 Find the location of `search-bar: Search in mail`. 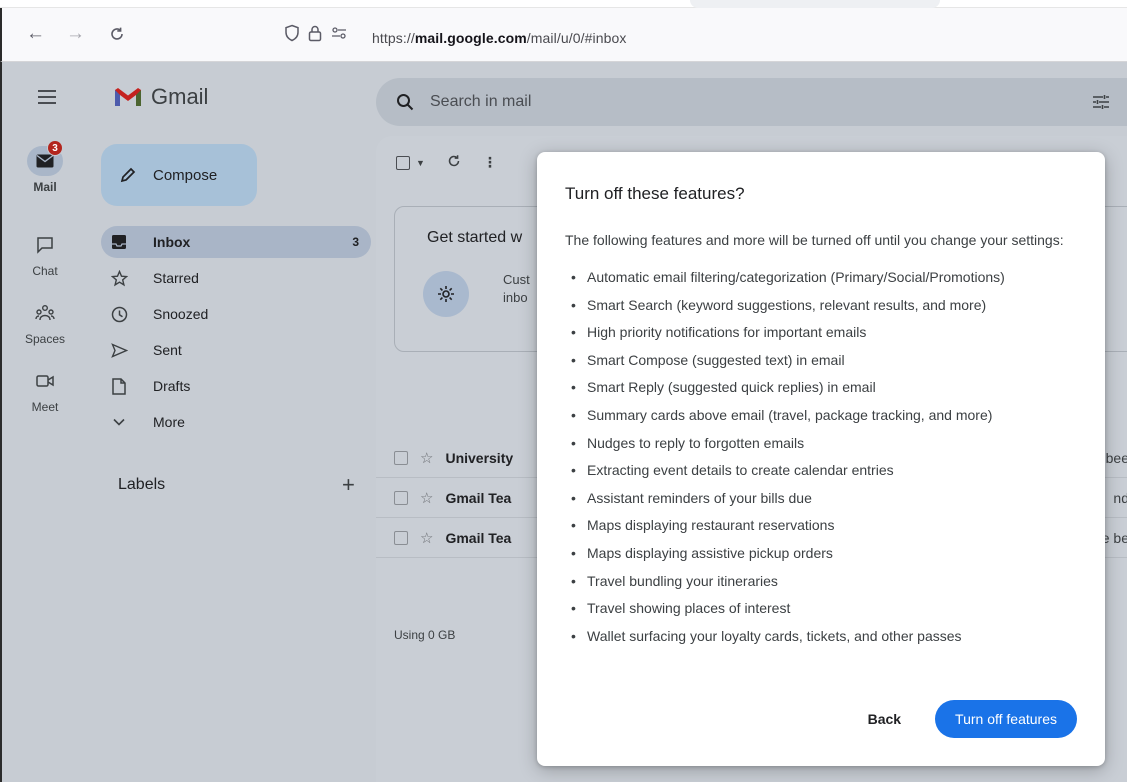

search-bar: Search in mail is located at coordinates (751, 102).